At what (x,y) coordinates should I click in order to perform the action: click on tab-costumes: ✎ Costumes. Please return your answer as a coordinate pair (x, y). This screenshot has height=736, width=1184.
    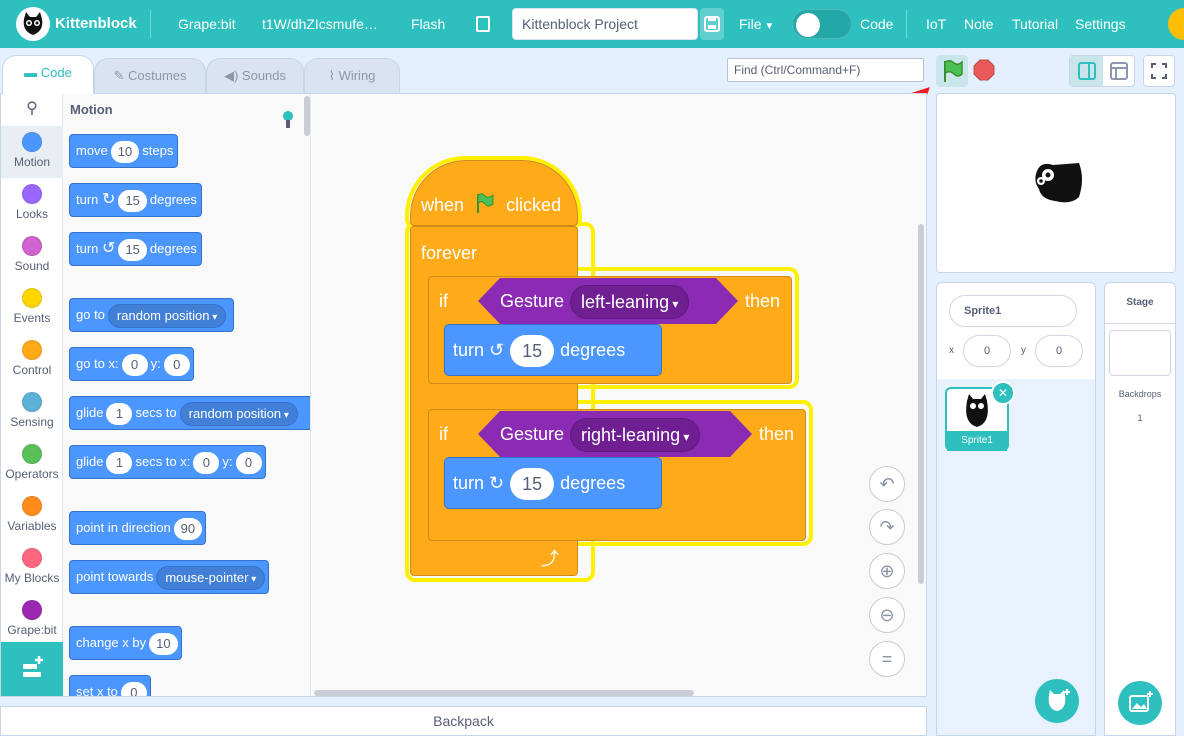
    Looking at the image, I should click on (150, 76).